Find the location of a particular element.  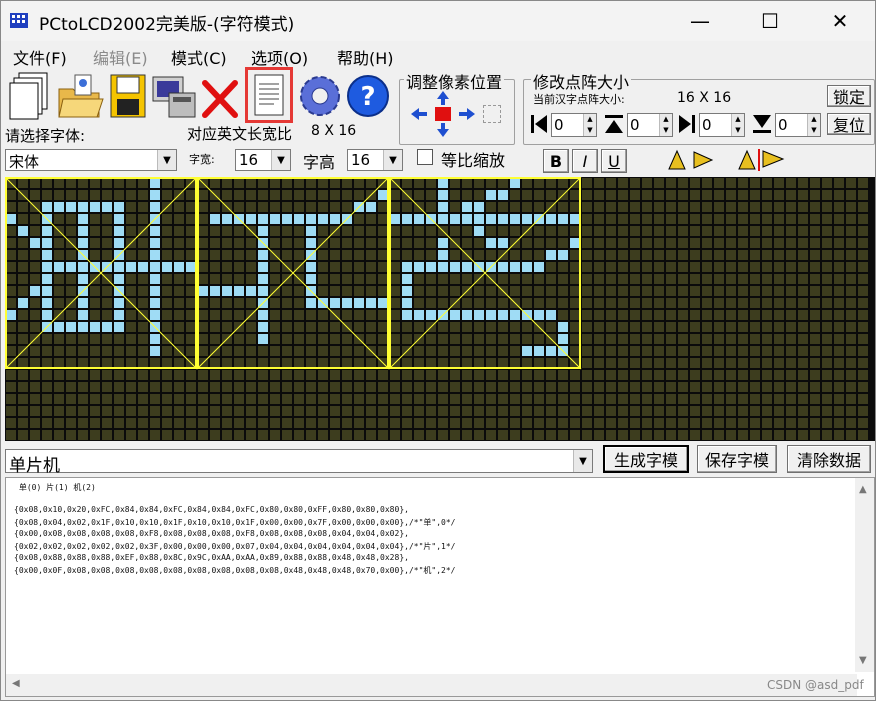

menu-file: 文件(F) is located at coordinates (40, 57).